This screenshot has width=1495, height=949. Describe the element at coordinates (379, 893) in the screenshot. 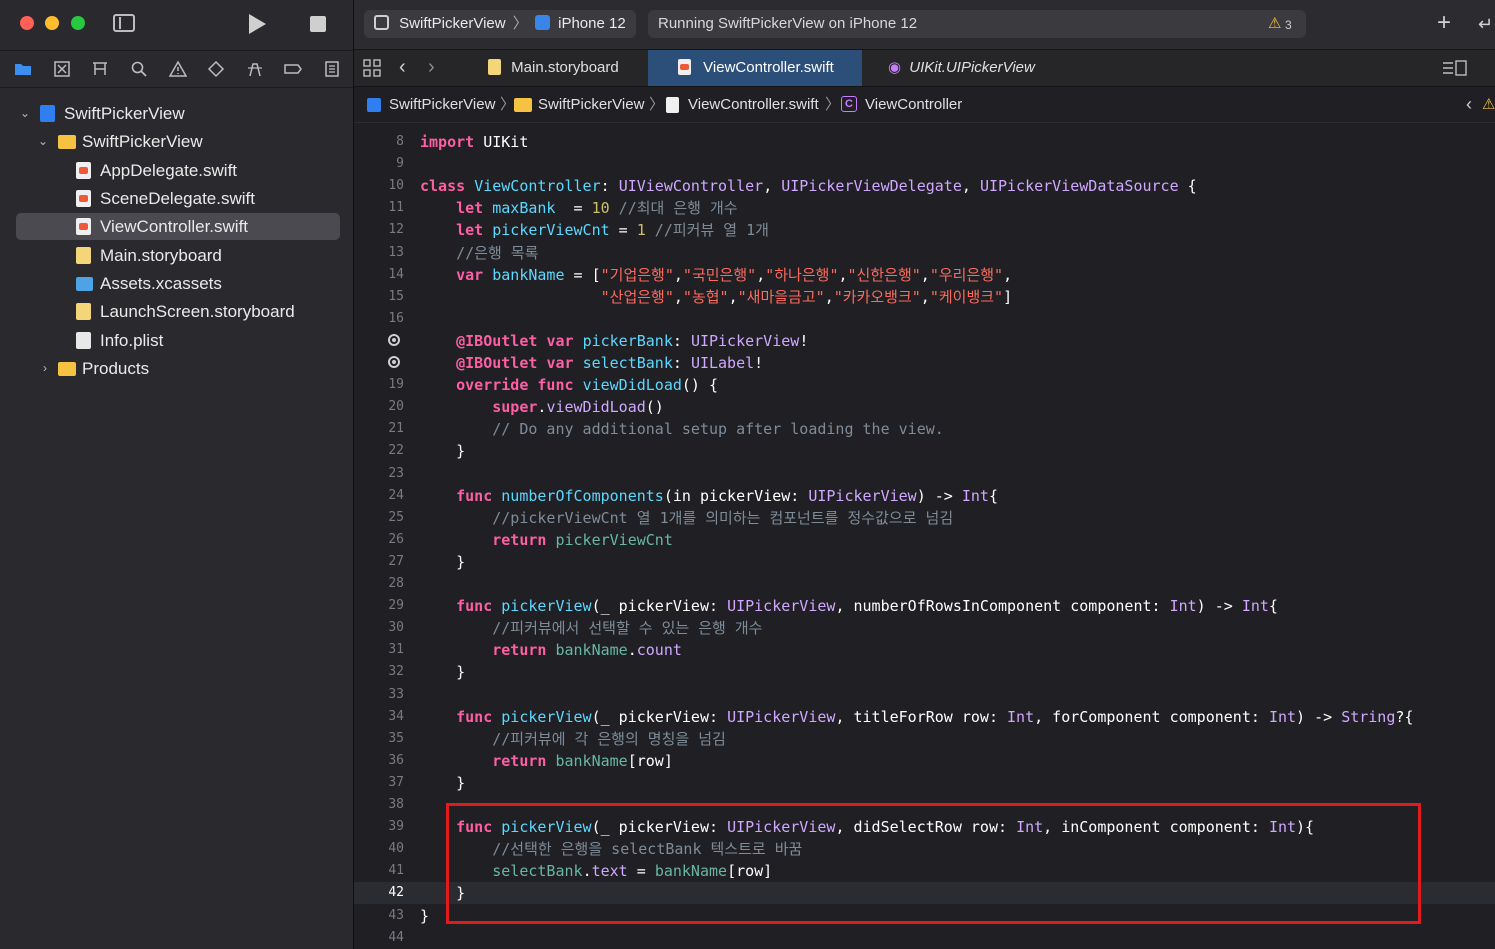

I see `line-number: 42` at that location.